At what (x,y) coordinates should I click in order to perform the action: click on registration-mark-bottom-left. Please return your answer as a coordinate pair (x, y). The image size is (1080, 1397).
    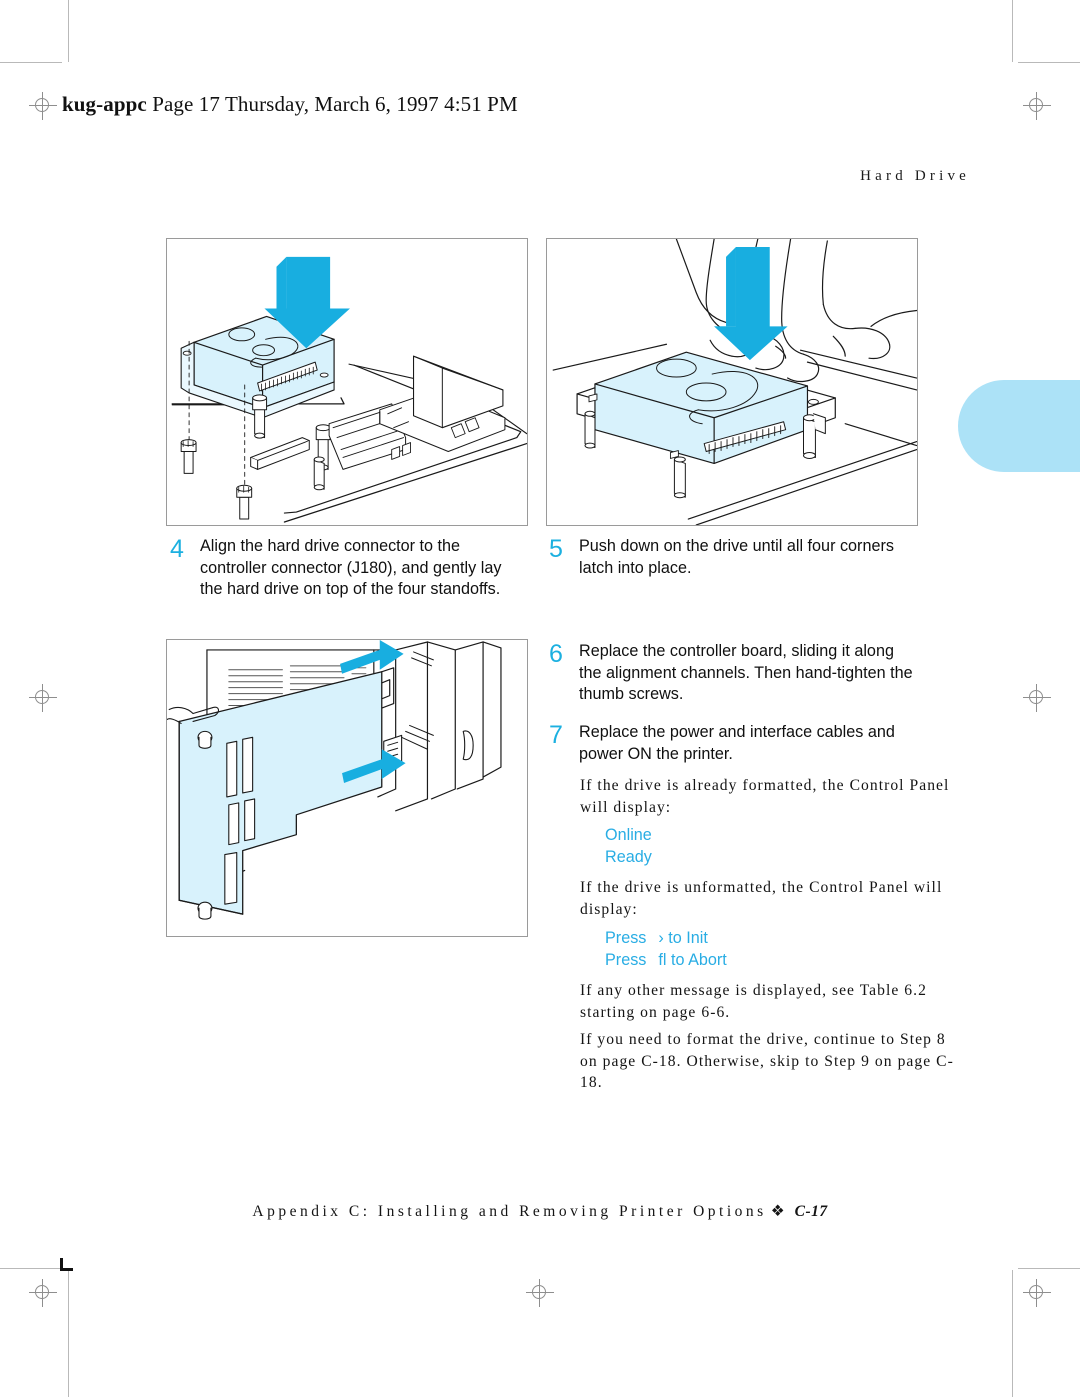
    Looking at the image, I should click on (43, 1293).